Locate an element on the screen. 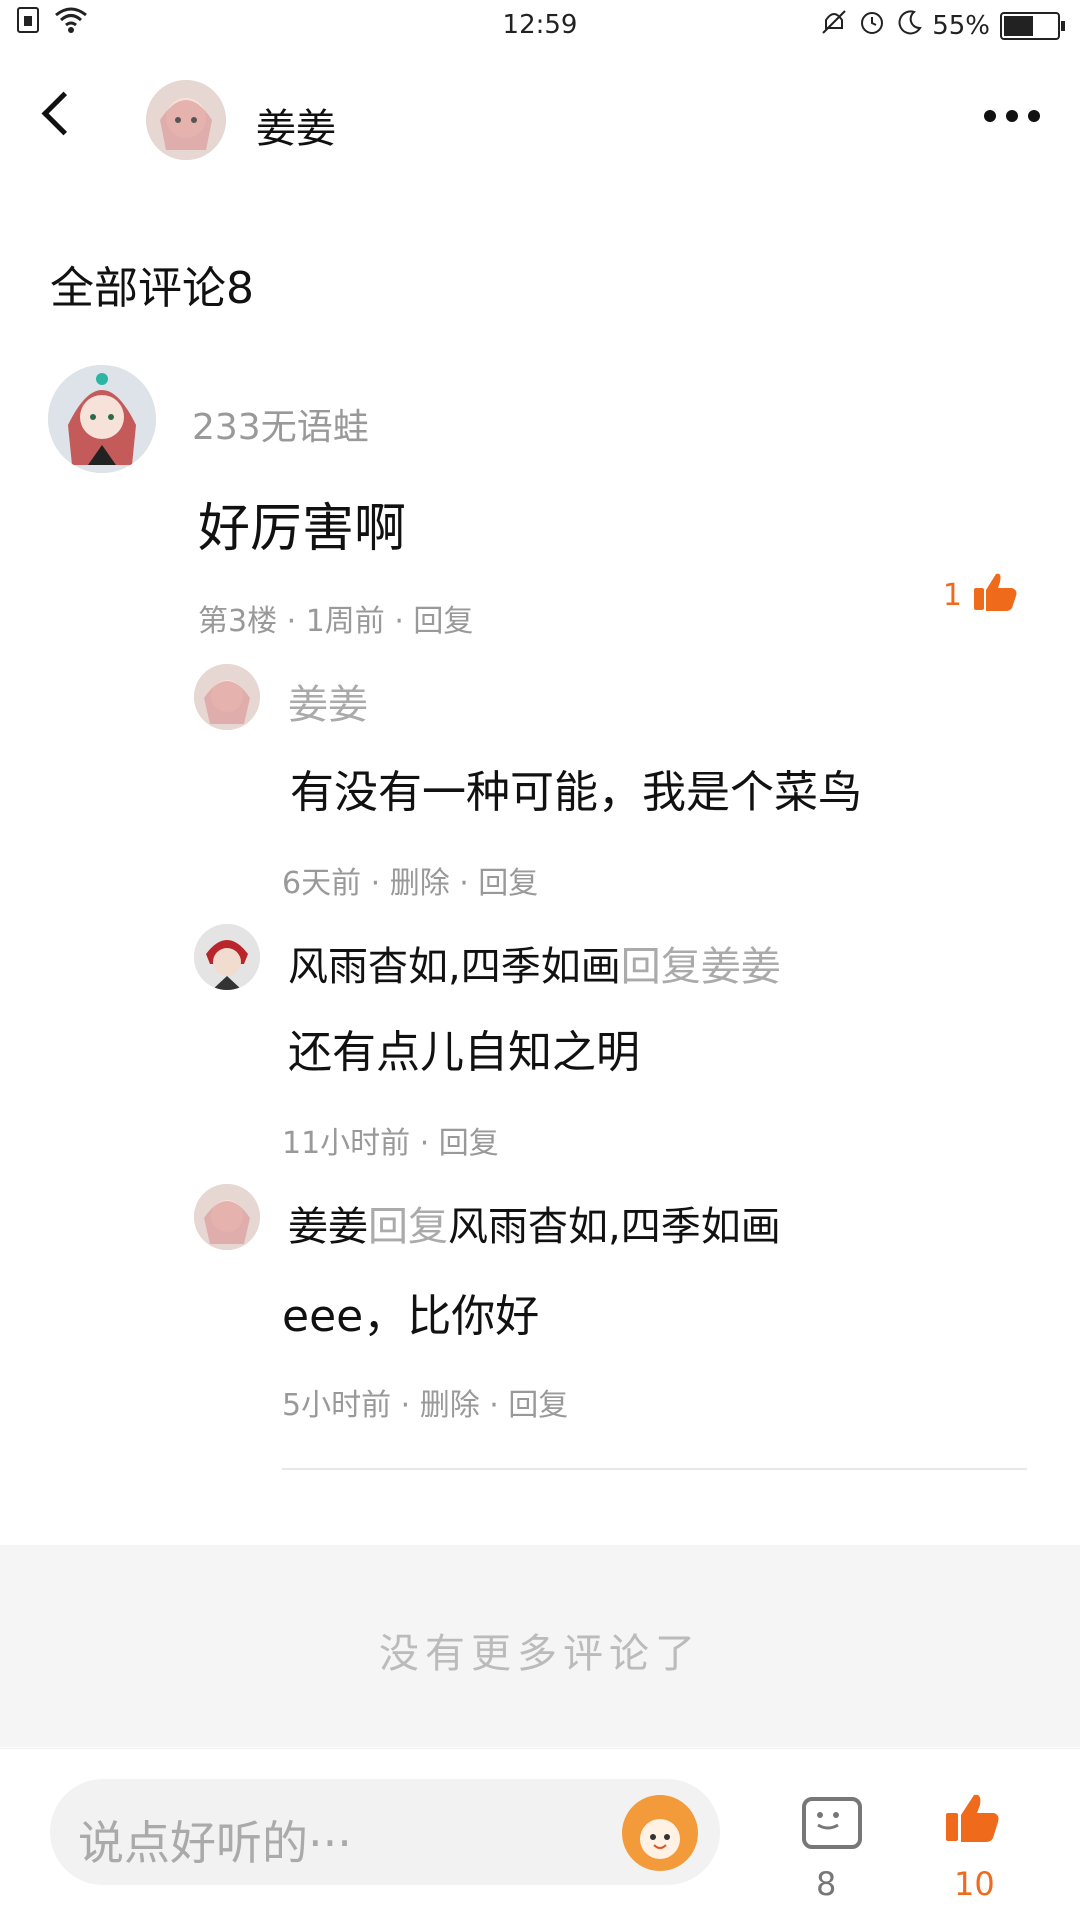  emoji-mascot-icon is located at coordinates (660, 1833).